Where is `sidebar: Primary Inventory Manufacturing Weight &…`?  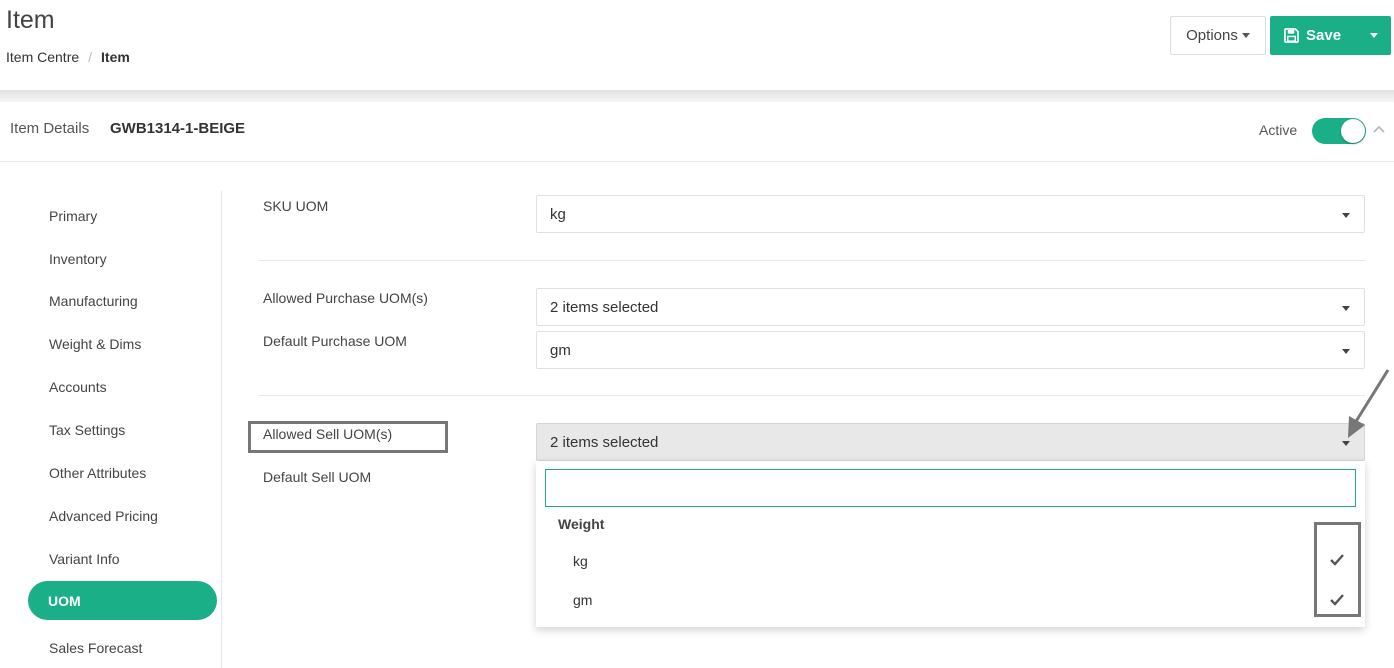 sidebar: Primary Inventory Manufacturing Weight &… is located at coordinates (111, 429).